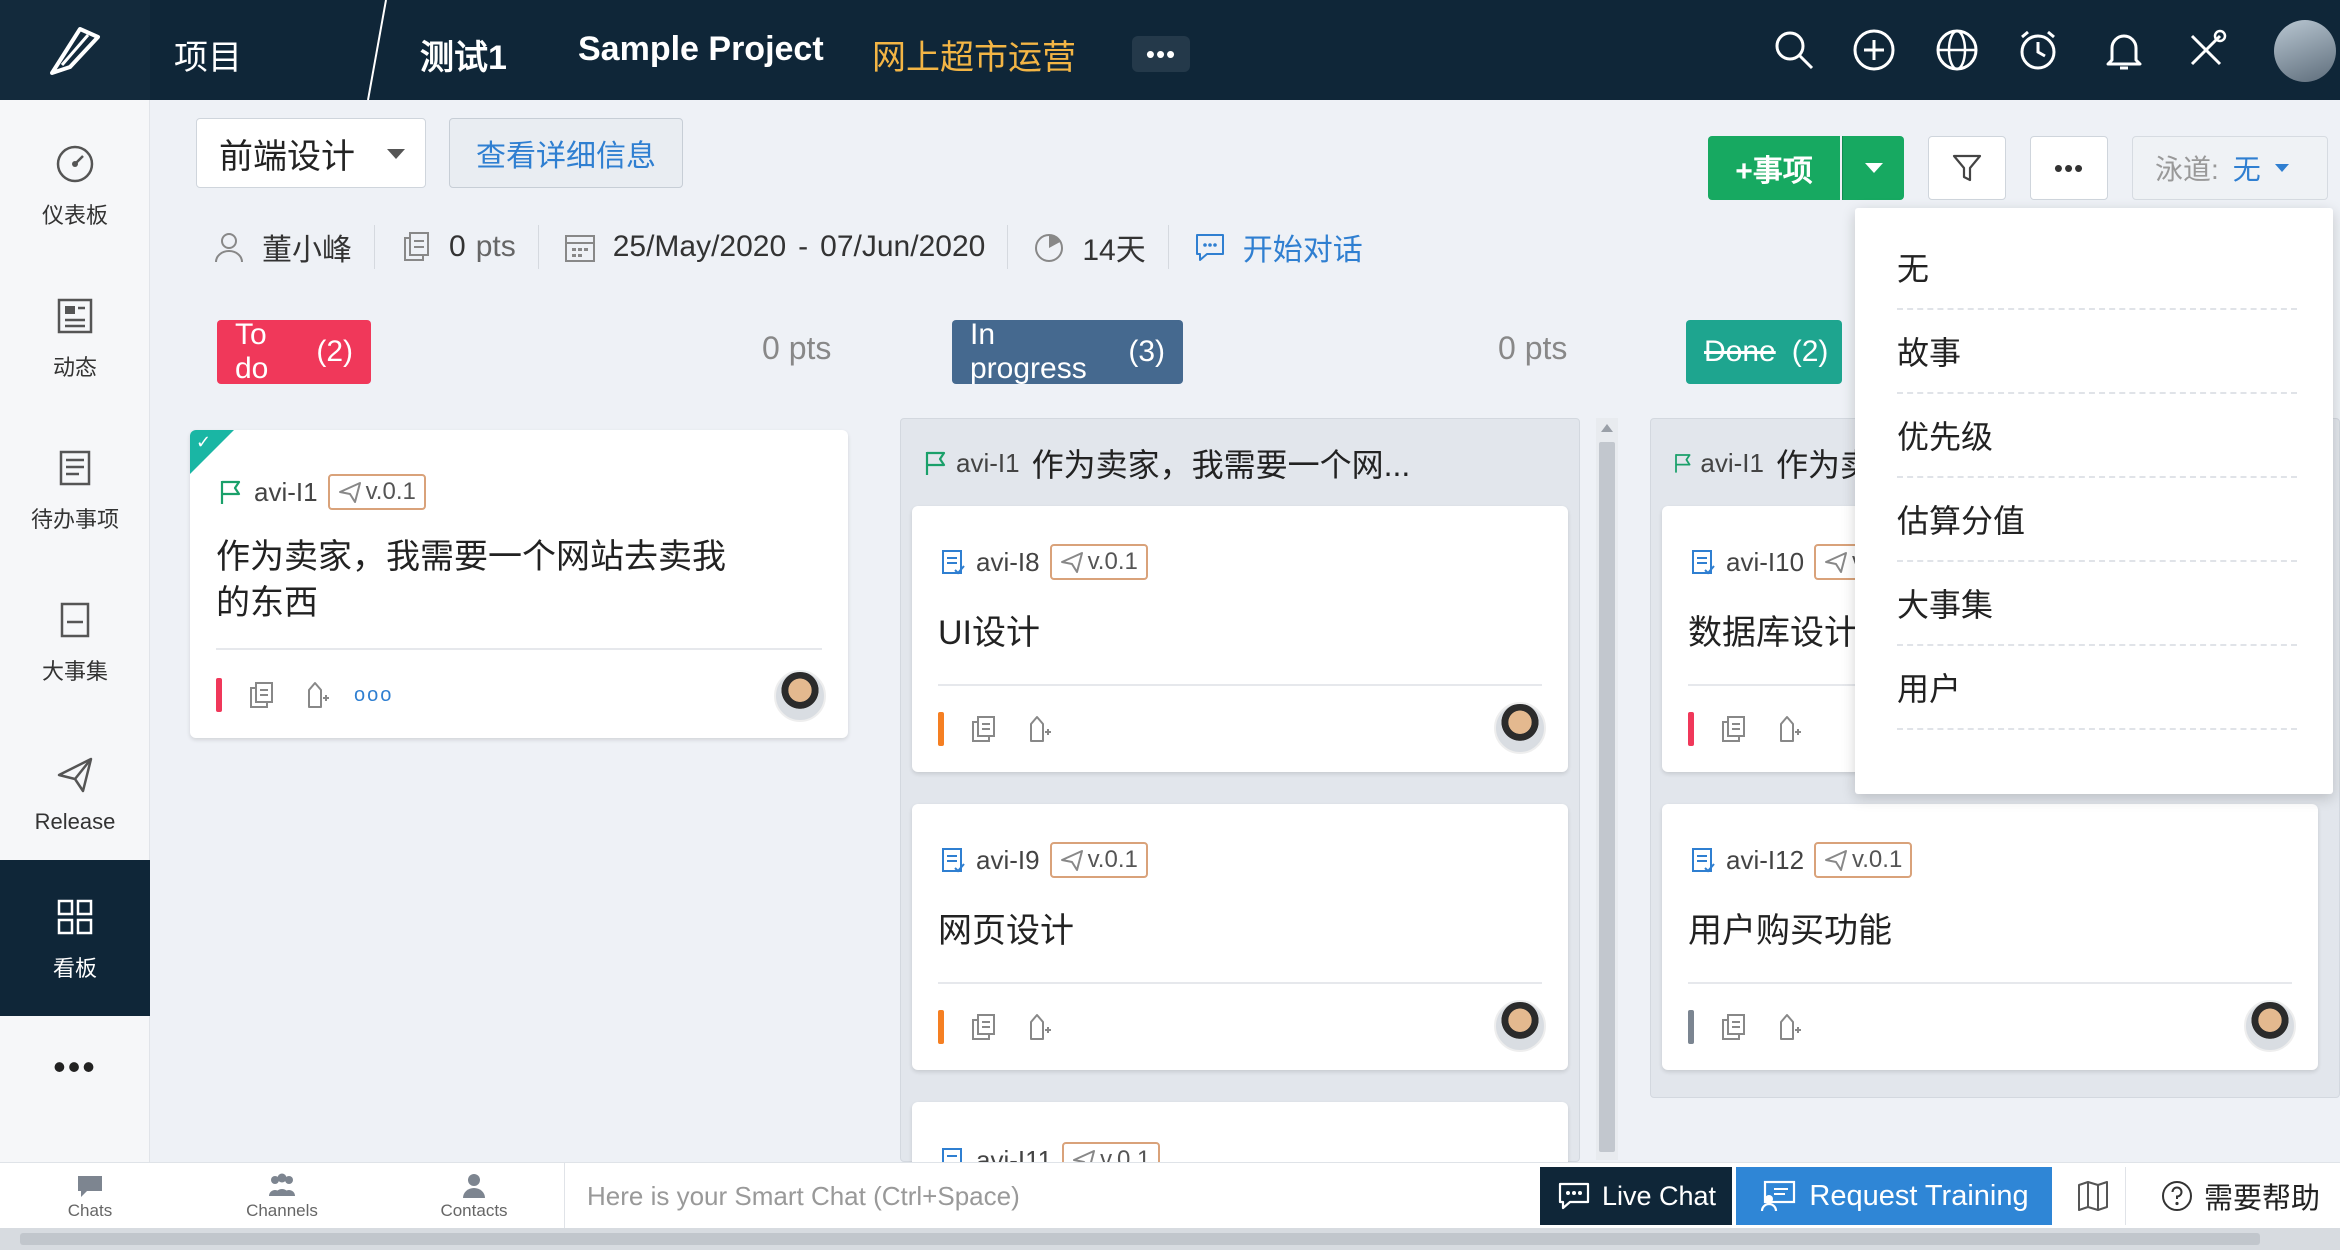  What do you see at coordinates (75, 793) in the screenshot?
I see `nav-release: Release` at bounding box center [75, 793].